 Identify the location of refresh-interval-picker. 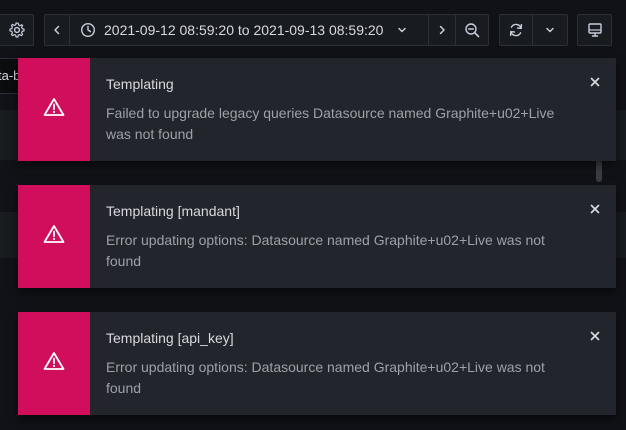
(550, 30).